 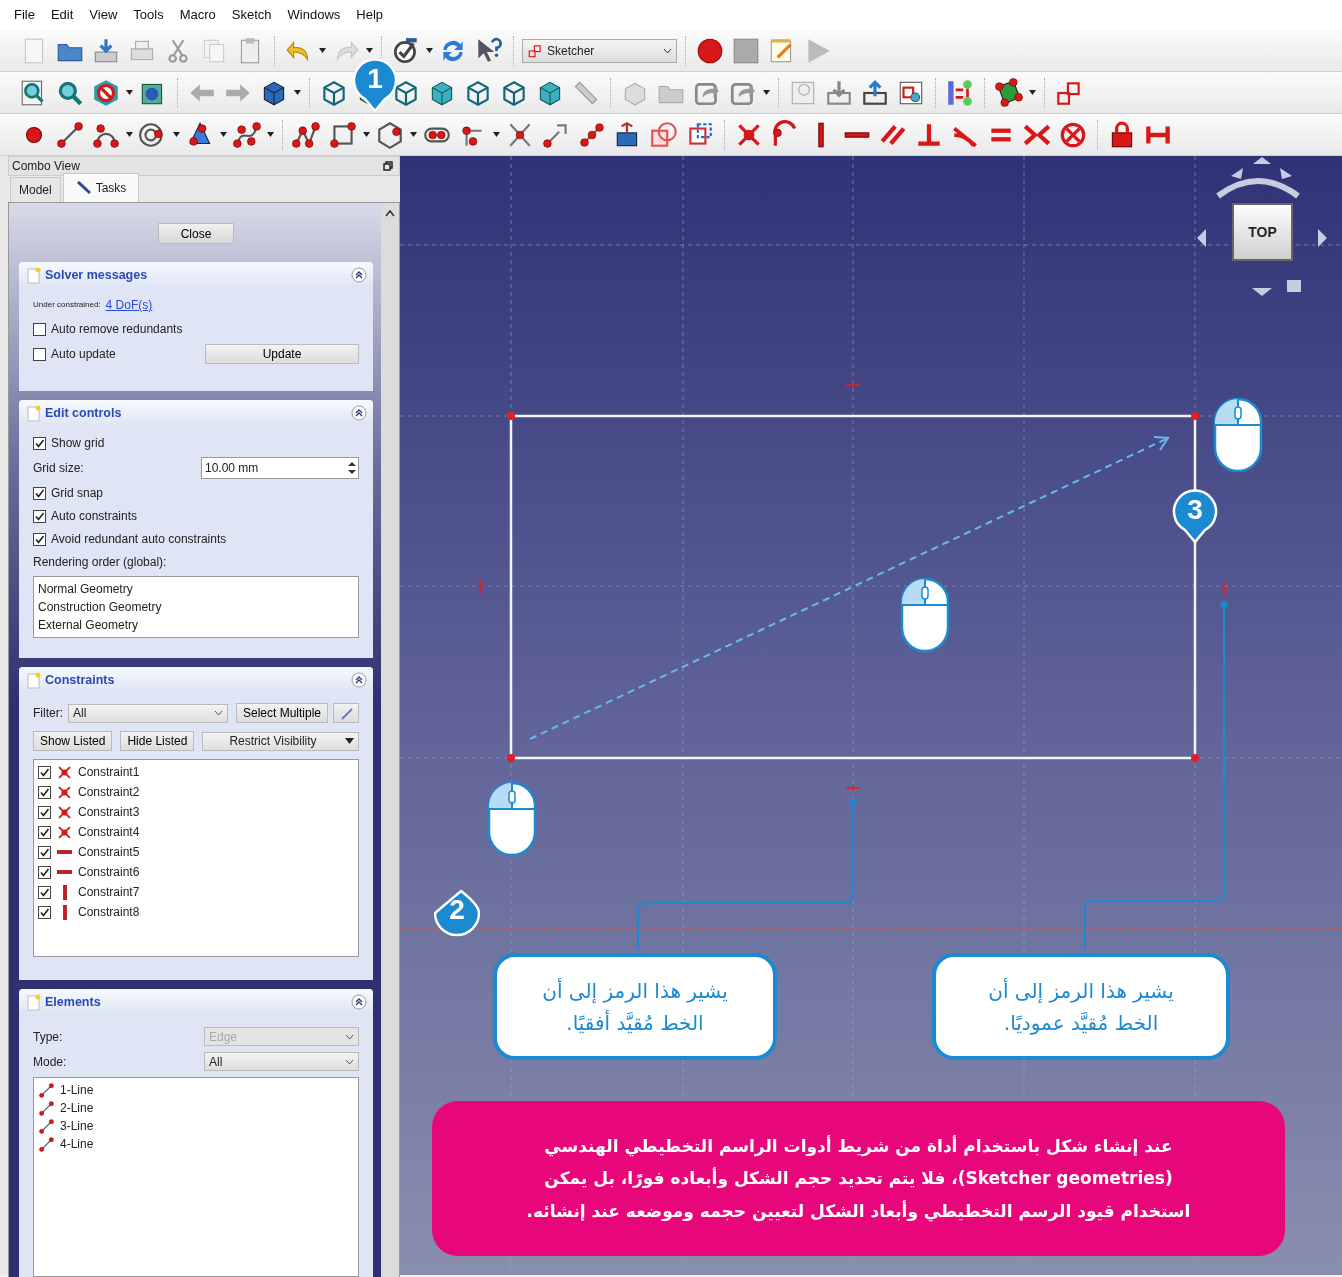 What do you see at coordinates (109, 872) in the screenshot?
I see `list-item: Constraint6` at bounding box center [109, 872].